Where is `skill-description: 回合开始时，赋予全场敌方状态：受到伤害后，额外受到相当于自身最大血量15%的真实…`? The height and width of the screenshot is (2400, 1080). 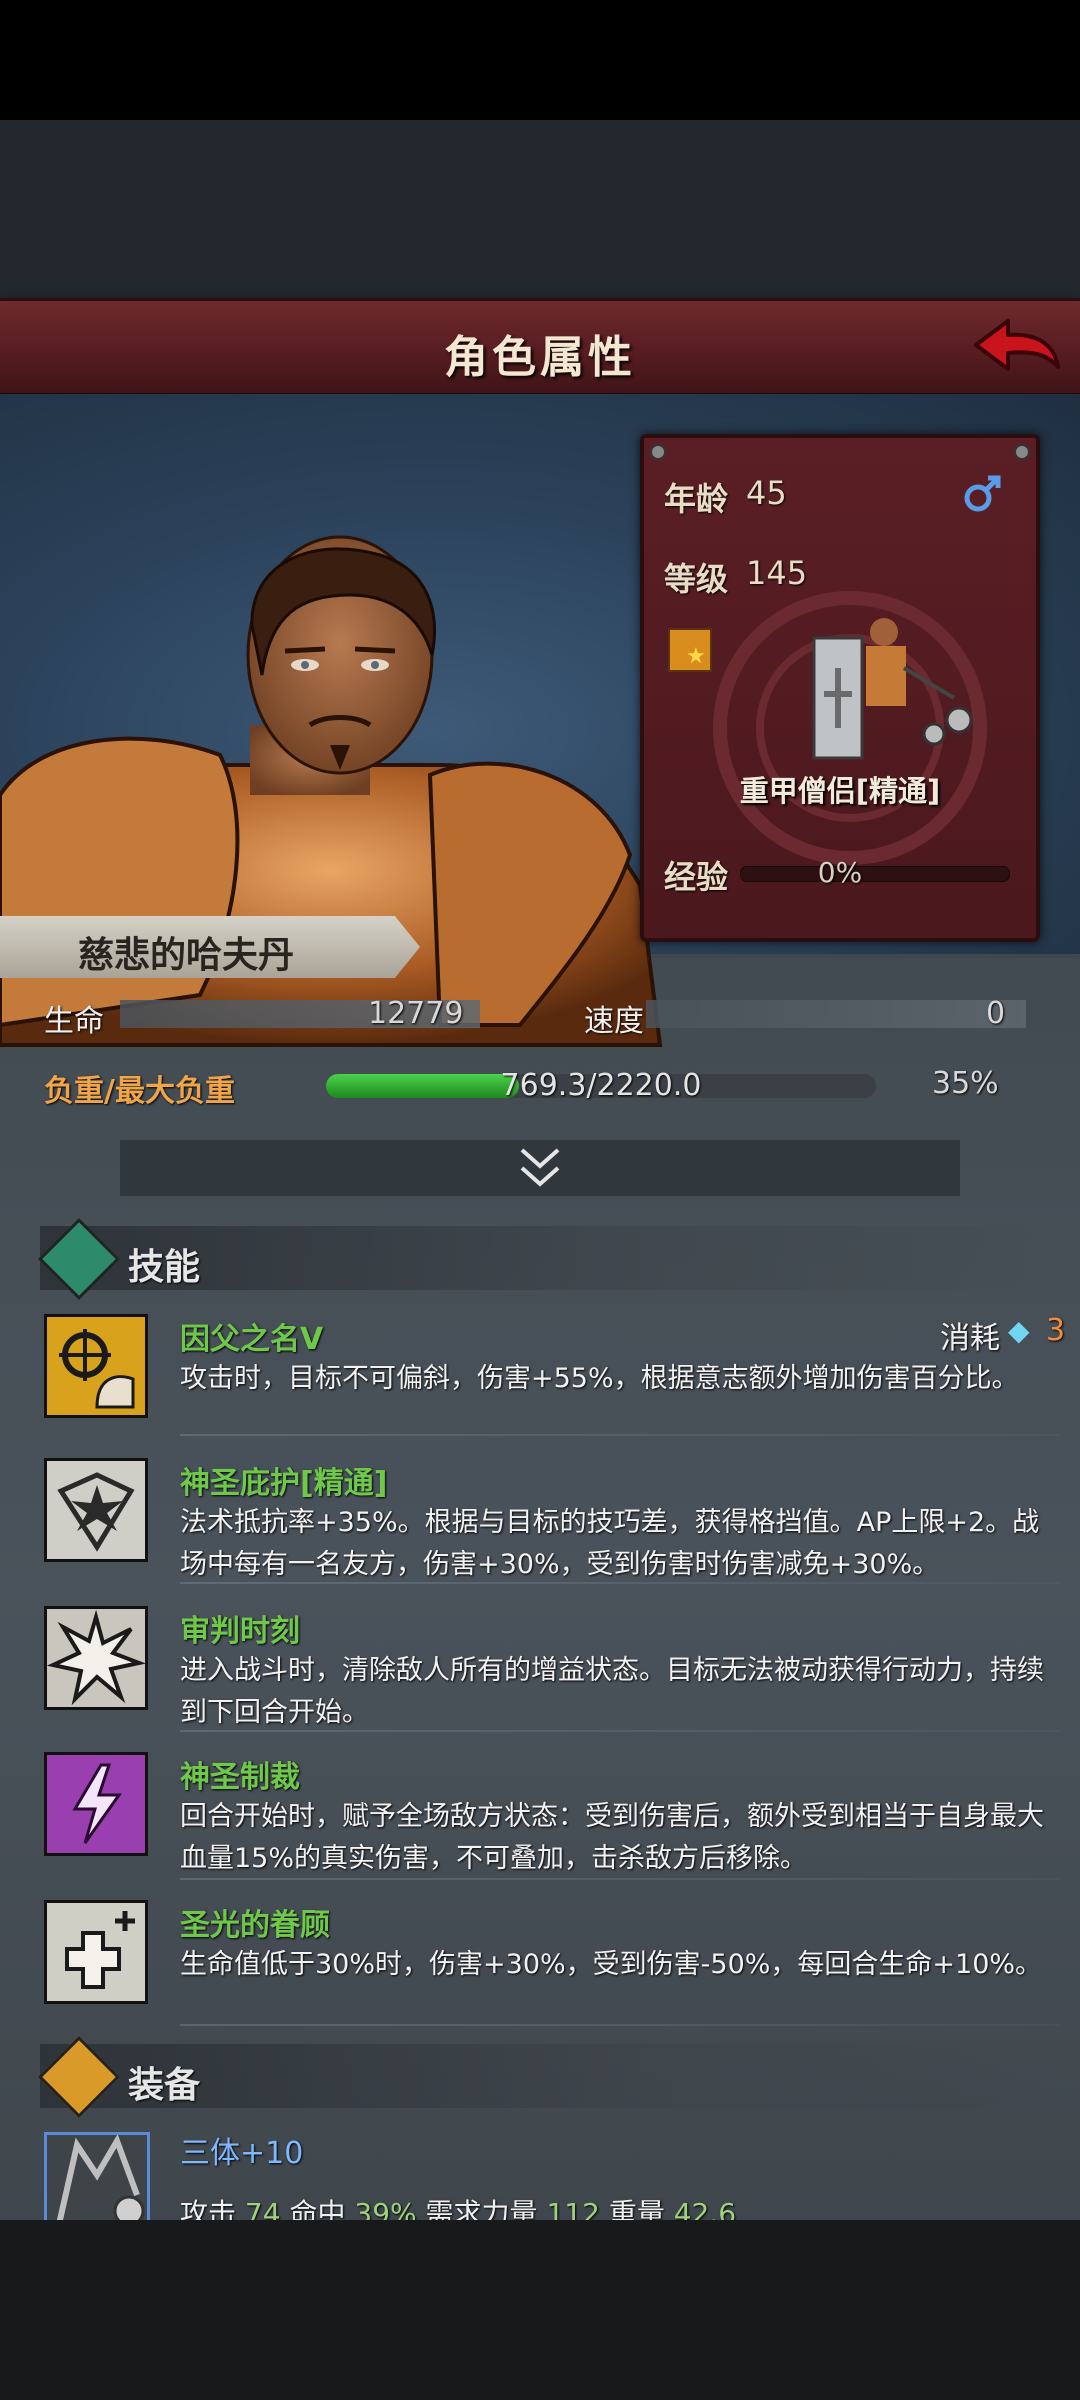 skill-description: 回合开始时，赋予全场敌方状态：受到伤害后，额外受到相当于自身最大血量15%的真实… is located at coordinates (612, 1837).